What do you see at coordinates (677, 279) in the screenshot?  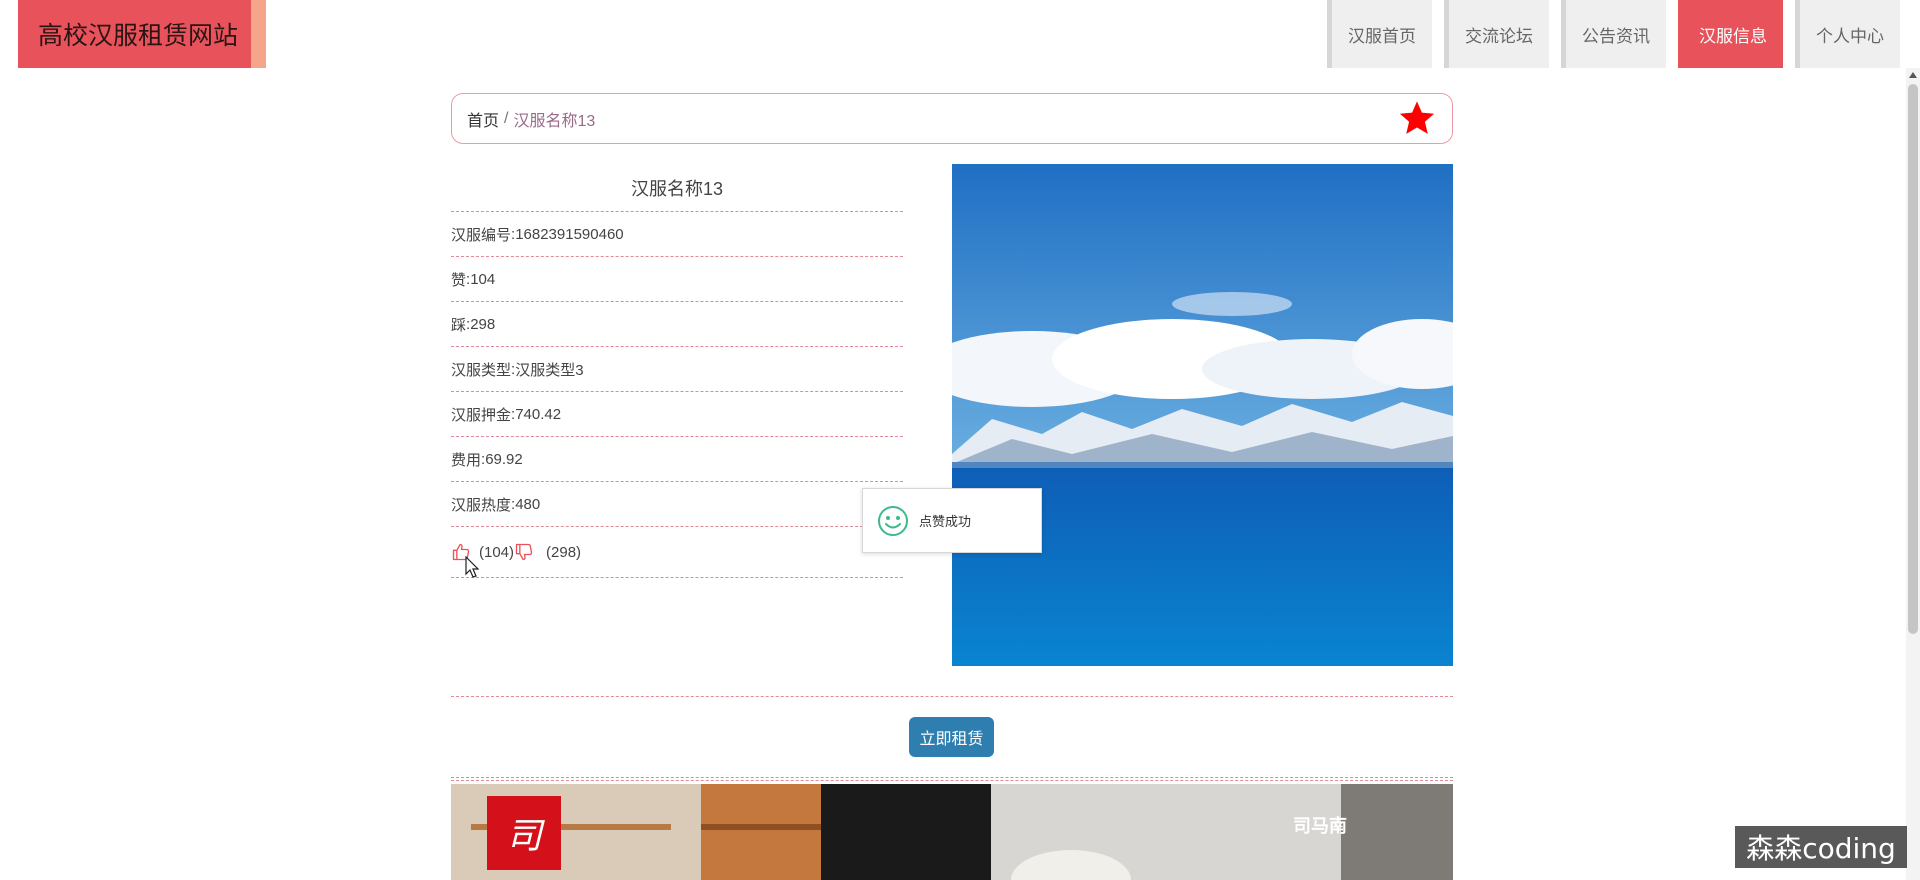 I see `field-row-likes: 赞: 104` at bounding box center [677, 279].